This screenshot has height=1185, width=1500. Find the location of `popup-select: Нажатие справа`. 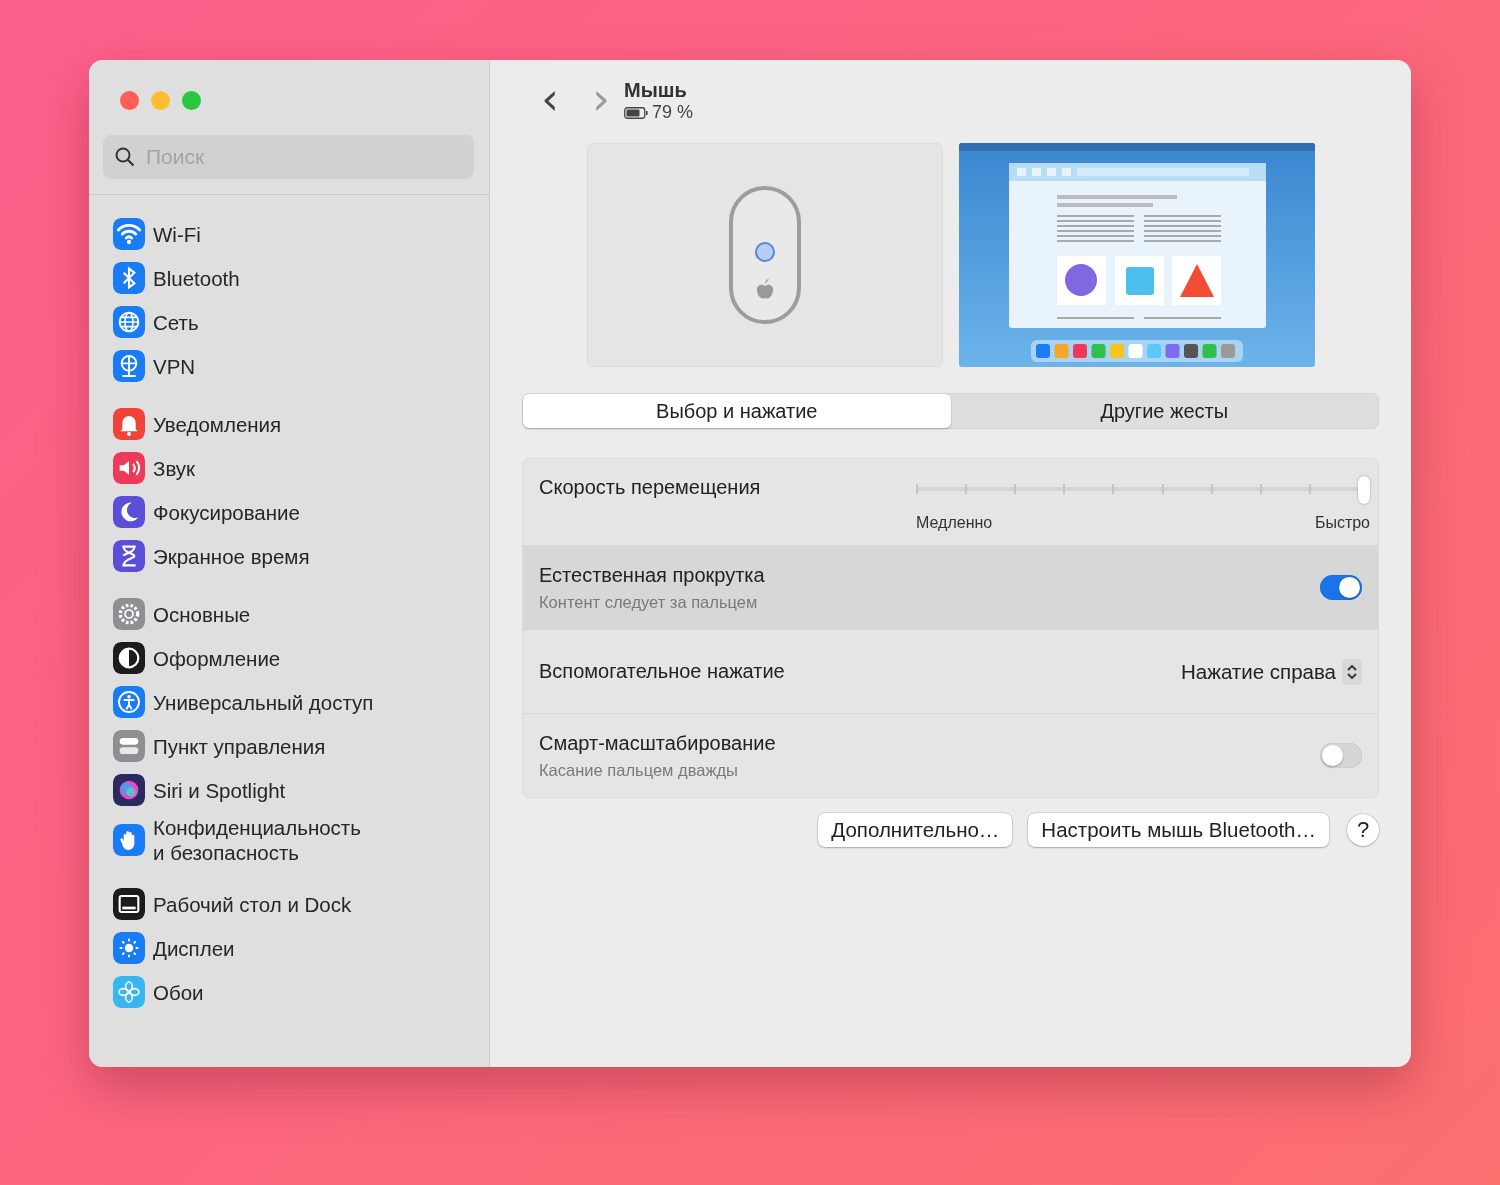

popup-select: Нажатие справа is located at coordinates (1271, 671).